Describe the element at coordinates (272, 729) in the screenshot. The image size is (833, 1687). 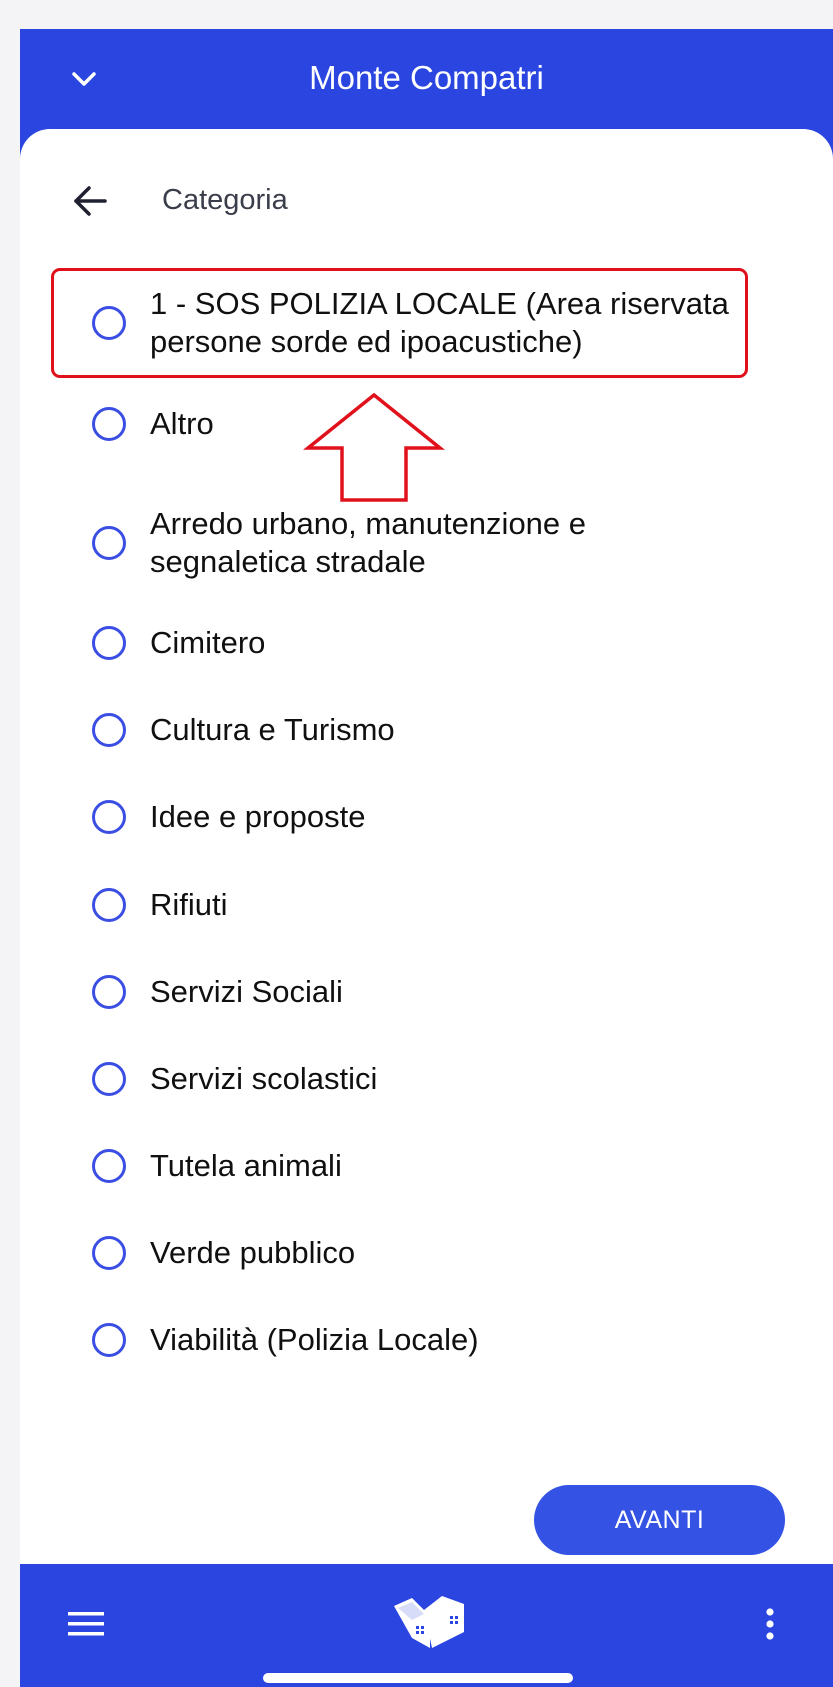
I see `category-label: Cultura e Turismo` at that location.